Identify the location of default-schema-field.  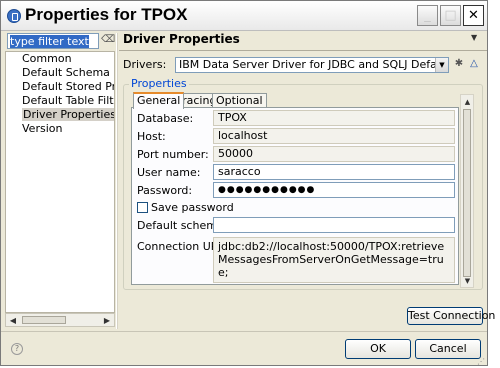
(334, 225).